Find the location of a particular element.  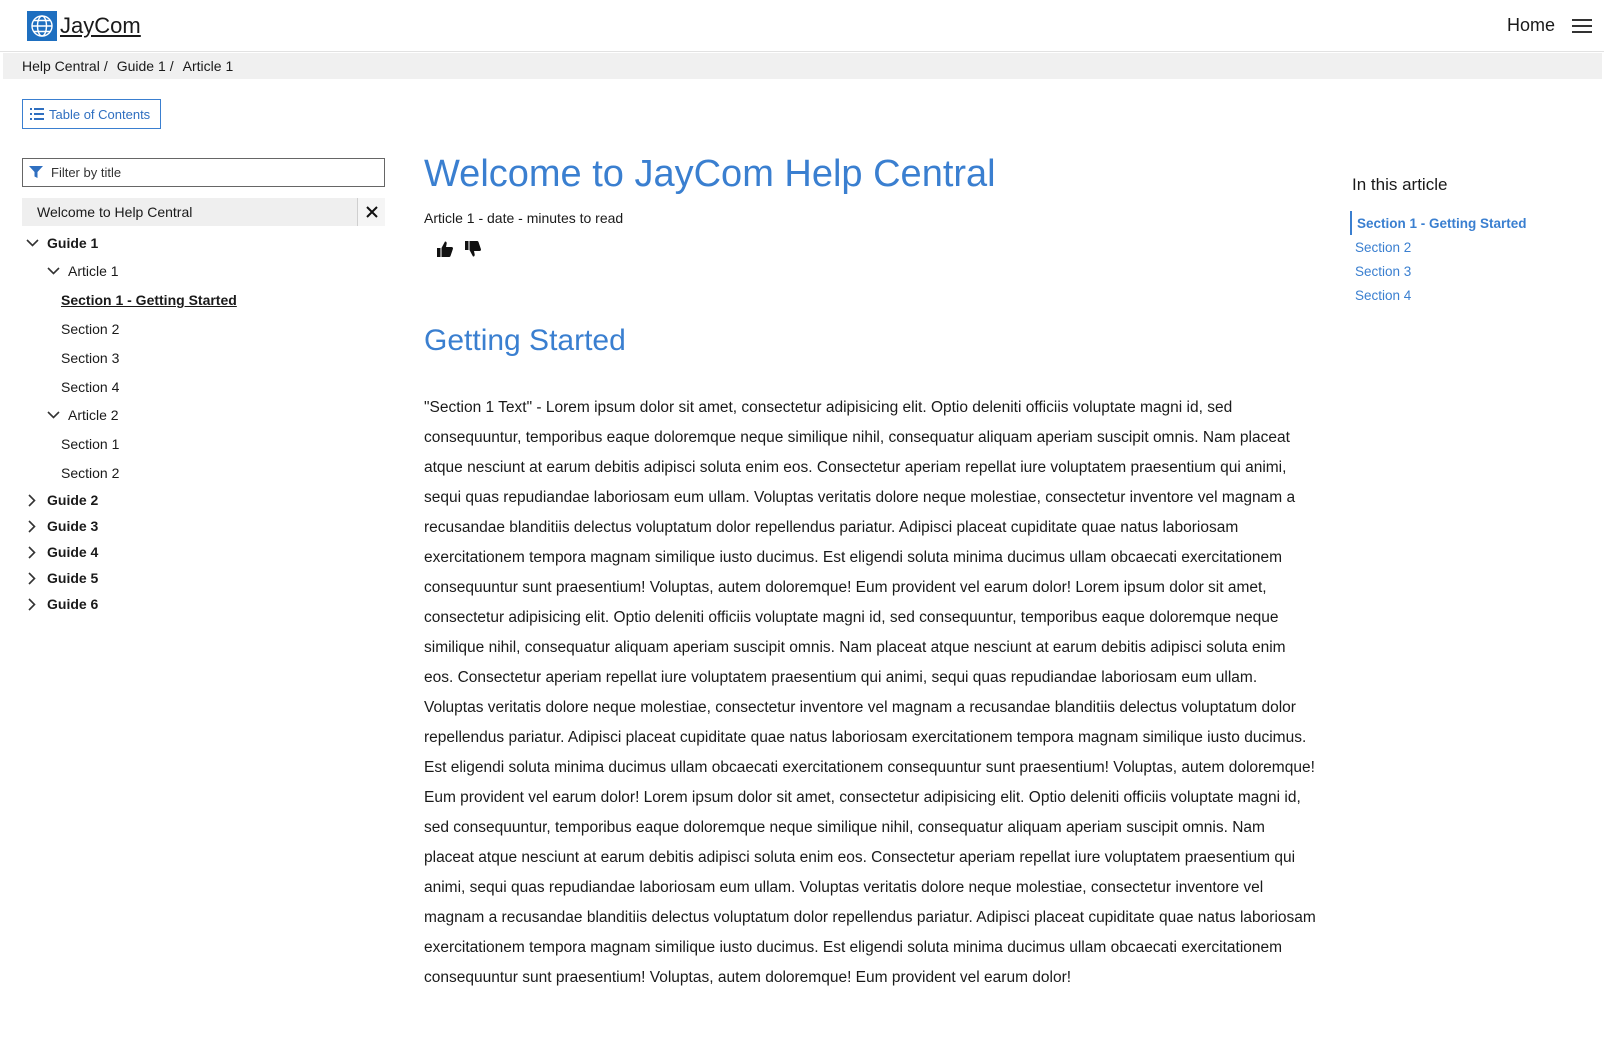

in-this-article-title: In this article is located at coordinates (1400, 184).